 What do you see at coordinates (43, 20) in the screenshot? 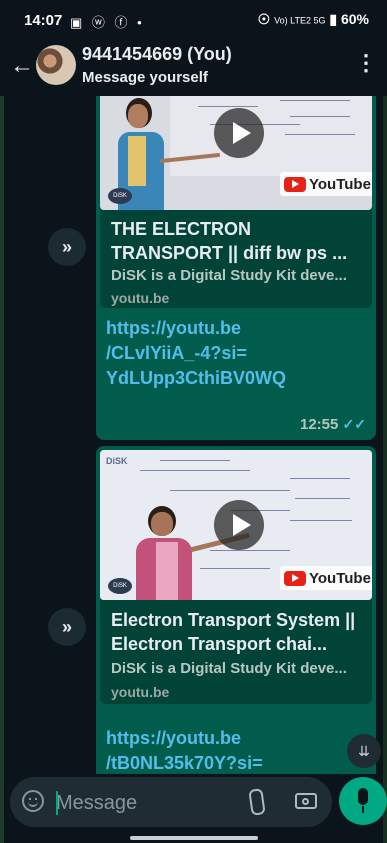
I see `status-time: 14:07` at bounding box center [43, 20].